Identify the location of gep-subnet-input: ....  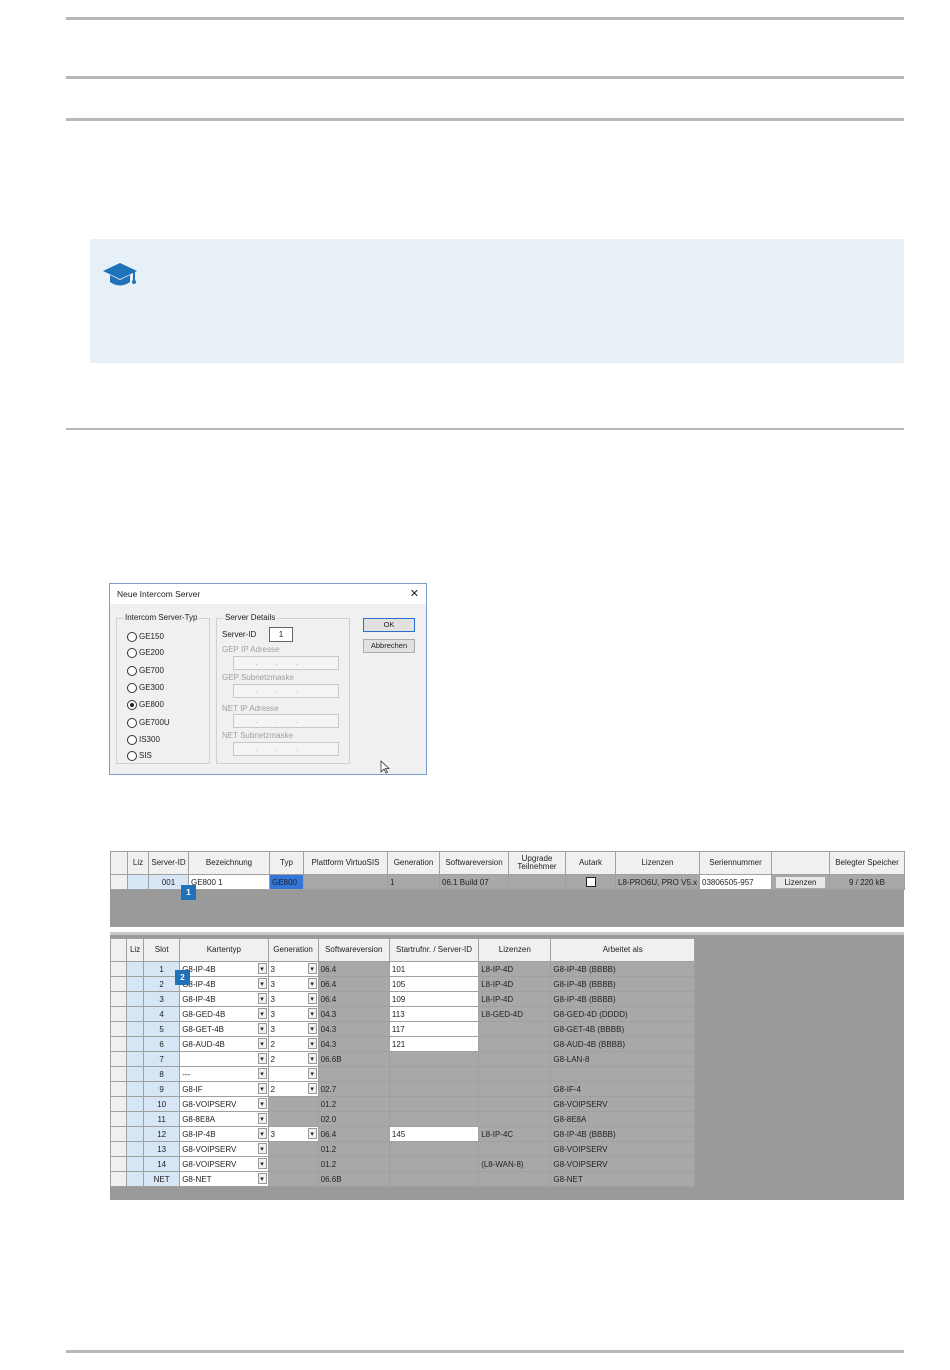
(286, 691).